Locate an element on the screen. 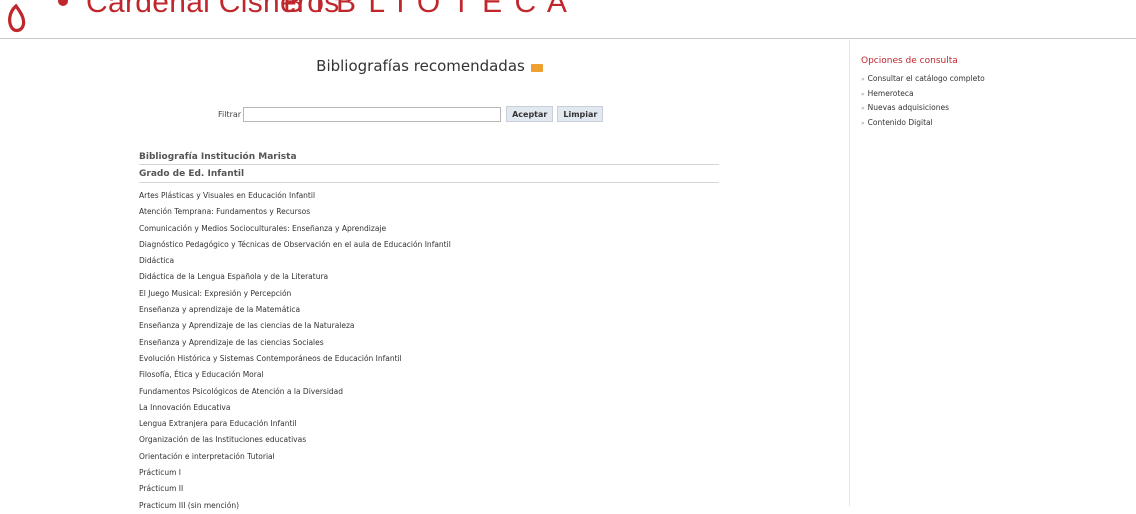 Image resolution: width=1136 pixels, height=514 pixels. sidebar-item-label: Hemeroteca is located at coordinates (890, 93).